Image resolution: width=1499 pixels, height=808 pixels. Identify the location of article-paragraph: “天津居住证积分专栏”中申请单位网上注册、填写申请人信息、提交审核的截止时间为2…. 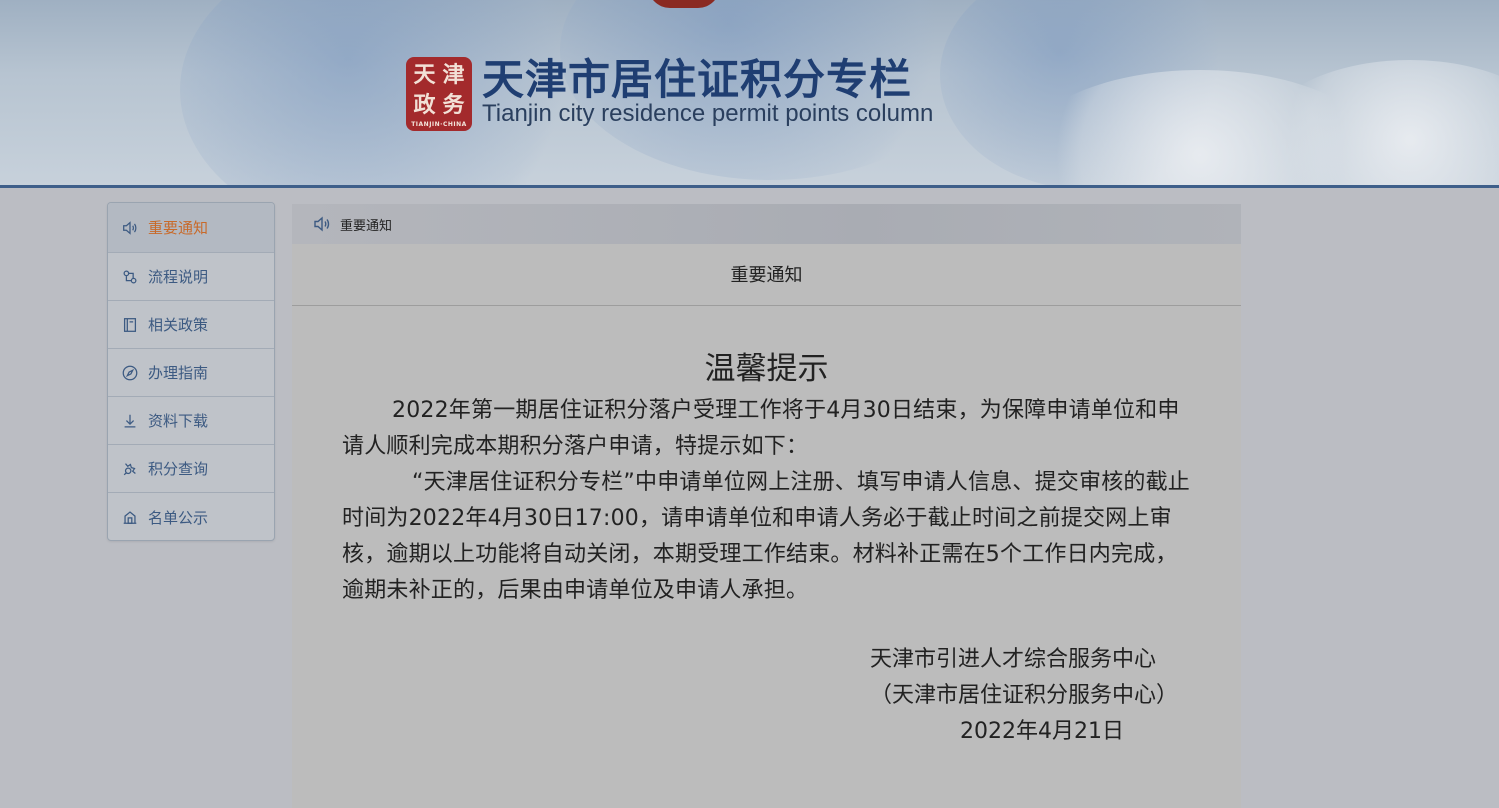
(766, 536).